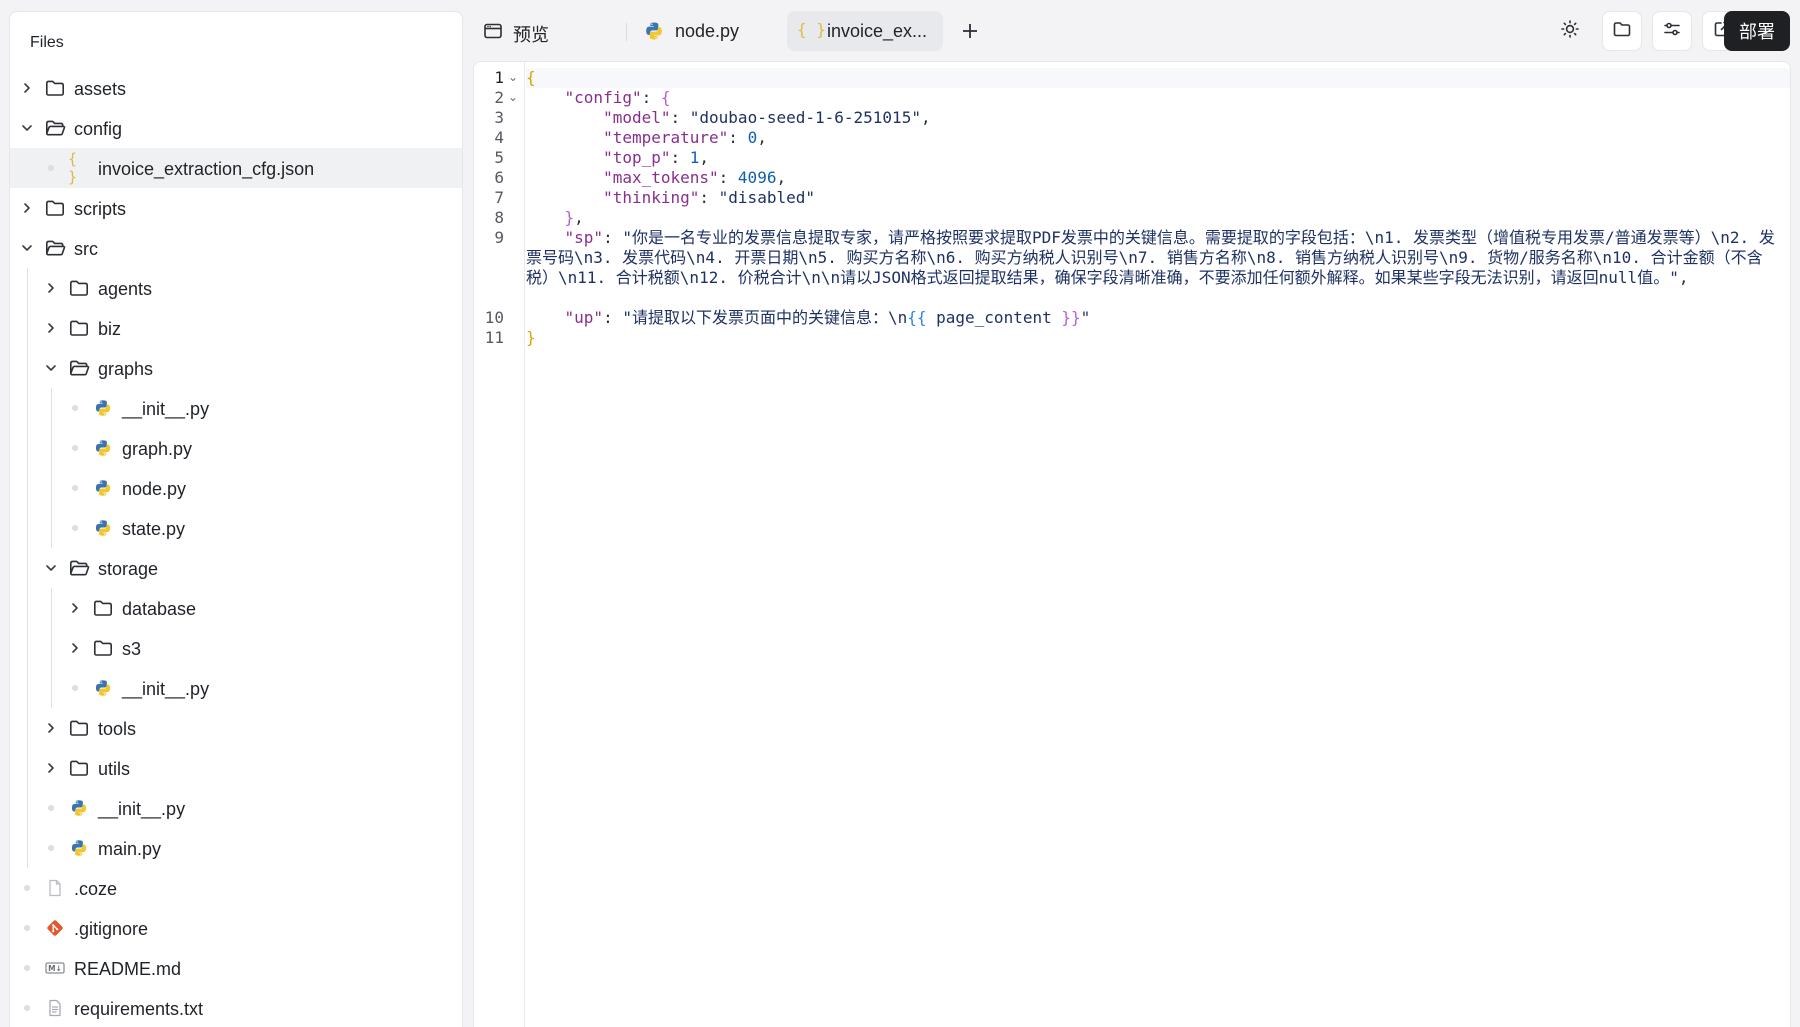  What do you see at coordinates (656, 157) in the screenshot?
I see `code-line: "top_p": 1,` at bounding box center [656, 157].